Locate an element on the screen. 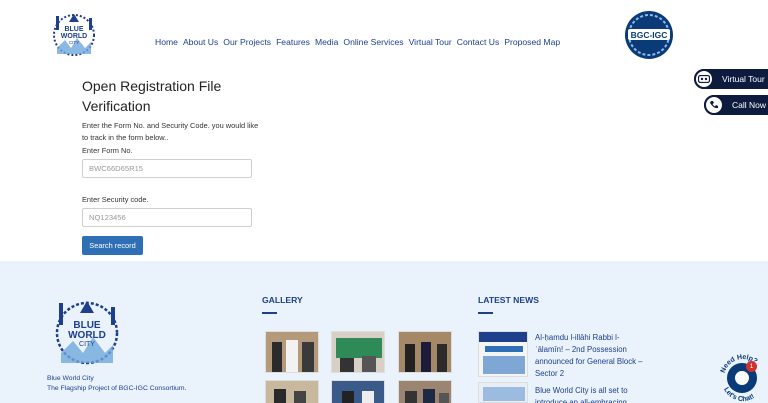 This screenshot has height=403, width=768. call-now-side-button: Call Now is located at coordinates (736, 105).